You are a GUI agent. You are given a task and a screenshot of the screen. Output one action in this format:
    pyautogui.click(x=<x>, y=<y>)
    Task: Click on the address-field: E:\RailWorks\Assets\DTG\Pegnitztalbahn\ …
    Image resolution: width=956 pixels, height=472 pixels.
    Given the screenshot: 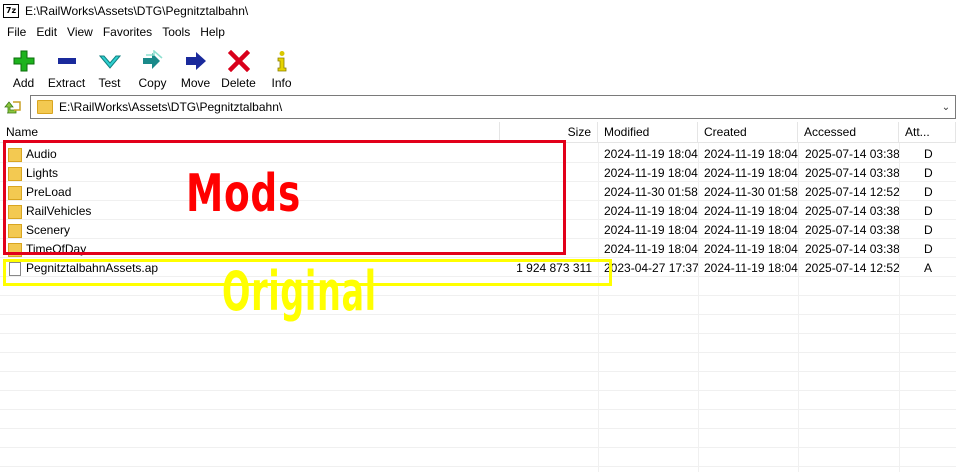 What is the action you would take?
    pyautogui.click(x=493, y=107)
    